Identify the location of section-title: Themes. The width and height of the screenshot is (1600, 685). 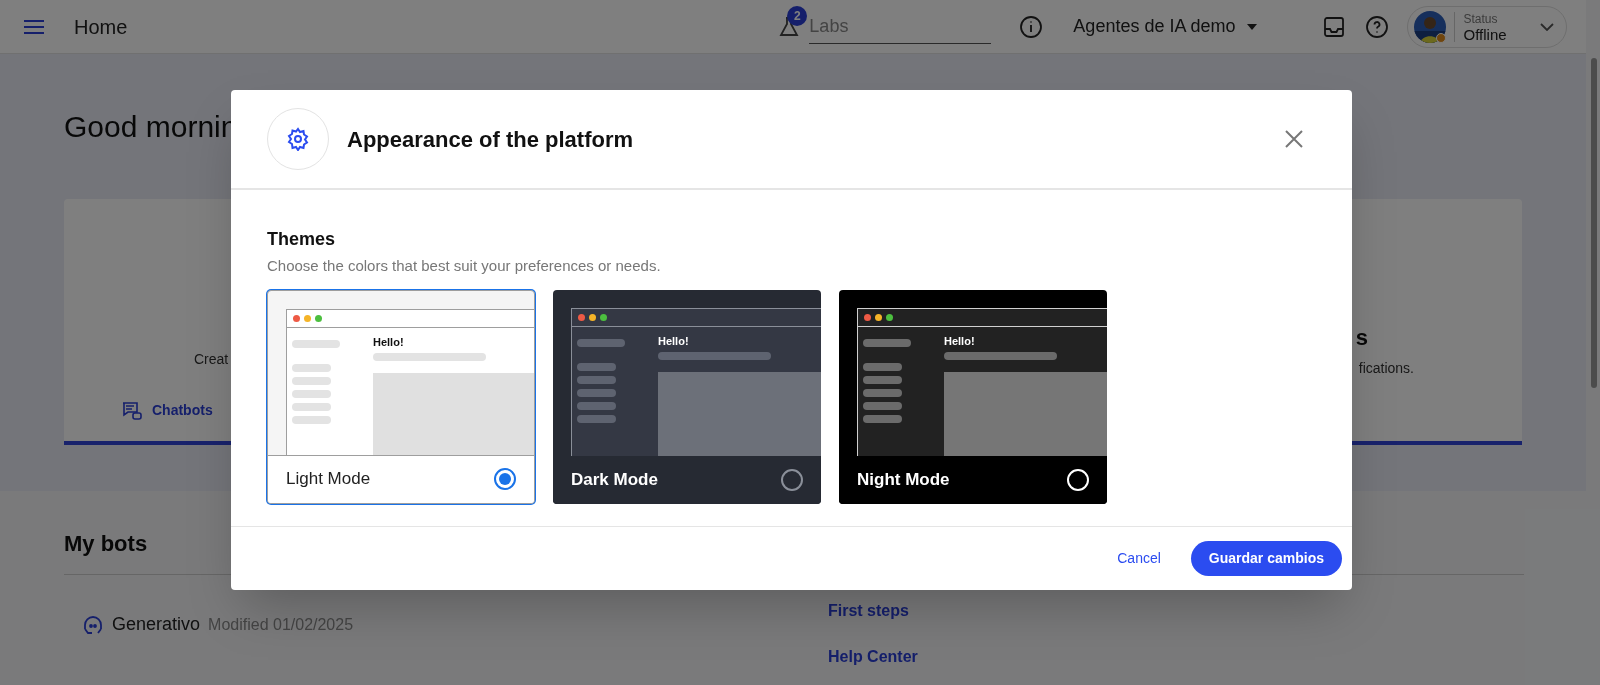
(302, 239).